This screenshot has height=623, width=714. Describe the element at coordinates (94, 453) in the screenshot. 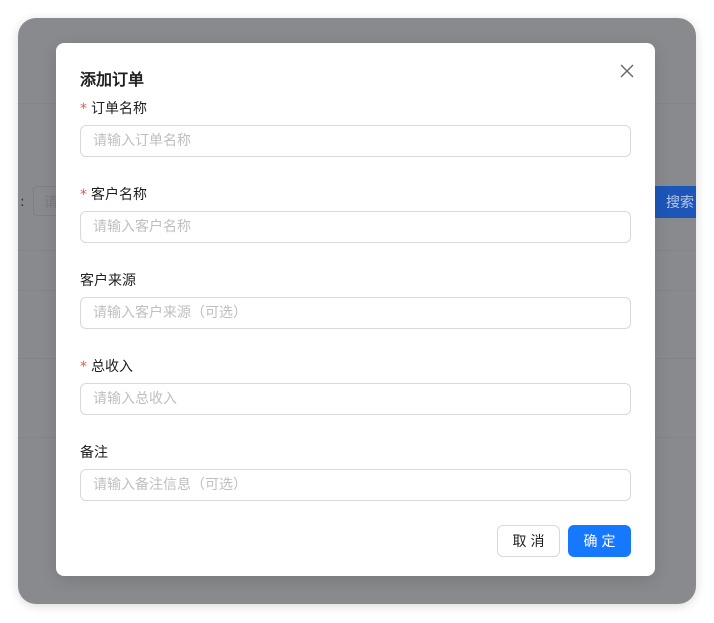

I see `remark-label: 备注` at that location.